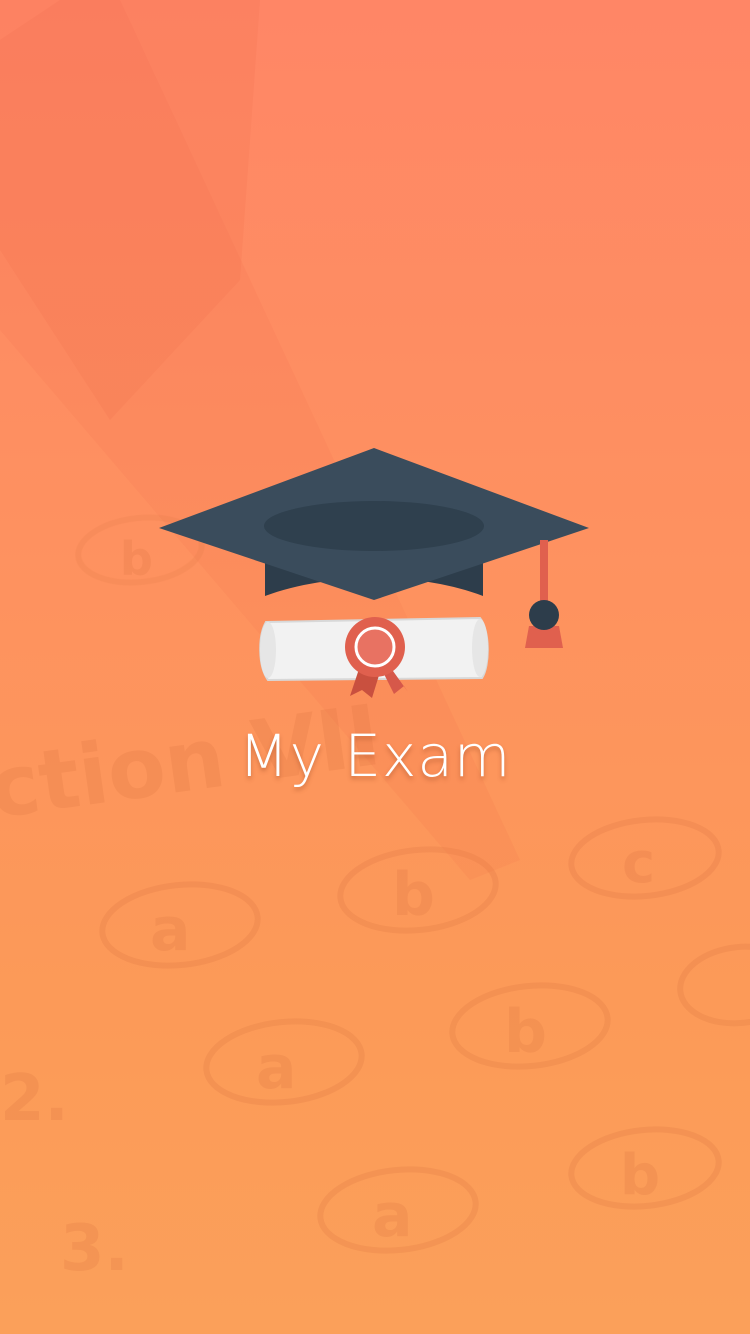 The width and height of the screenshot is (750, 1334). I want to click on svg-text: 3., so click(94, 1249).